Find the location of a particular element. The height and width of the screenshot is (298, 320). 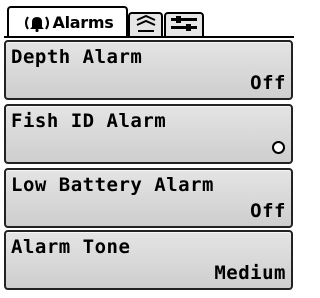

sonar-icon is located at coordinates (146, 25).